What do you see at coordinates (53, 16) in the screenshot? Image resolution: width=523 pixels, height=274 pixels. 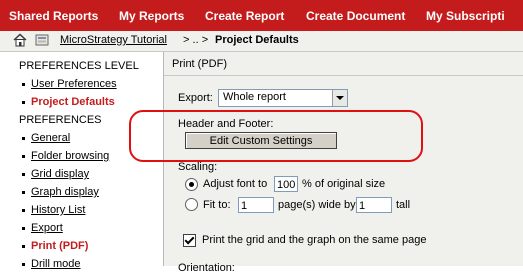 I see `tab-shared-reports: Shared Reports` at bounding box center [53, 16].